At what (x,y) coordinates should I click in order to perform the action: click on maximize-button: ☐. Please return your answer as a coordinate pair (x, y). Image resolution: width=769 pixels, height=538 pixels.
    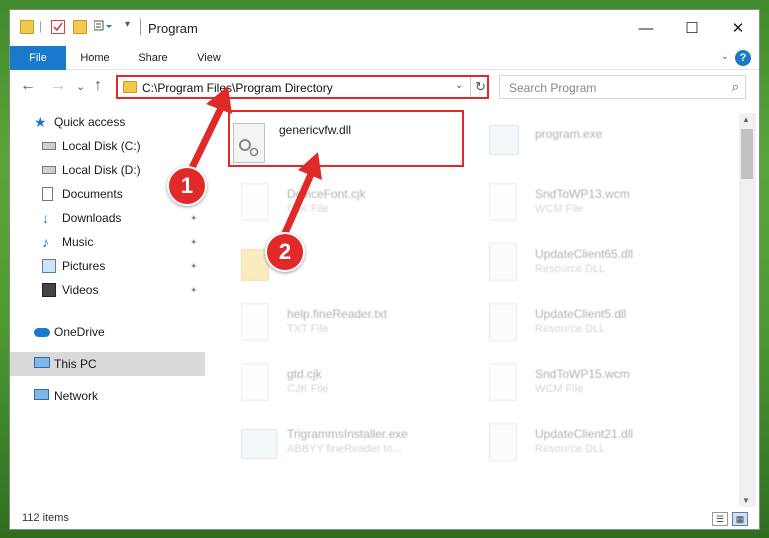
    Looking at the image, I should click on (692, 28).